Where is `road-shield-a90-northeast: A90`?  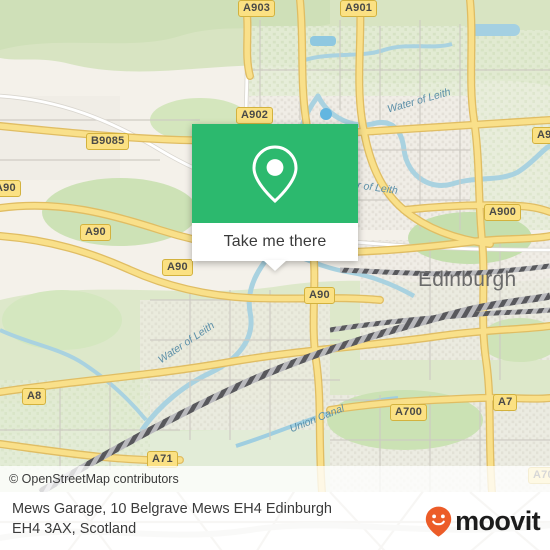
road-shield-a90-northeast: A90 is located at coordinates (541, 135).